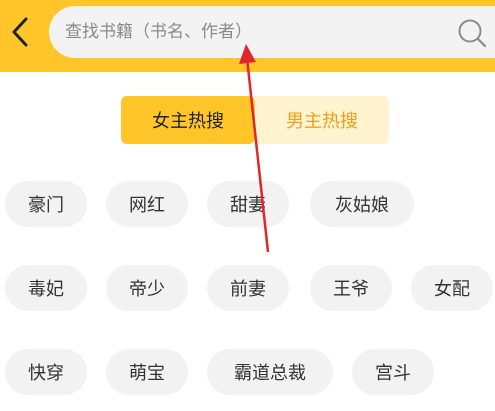 This screenshot has height=411, width=495. What do you see at coordinates (452, 288) in the screenshot?
I see `hot-tag: 女配` at bounding box center [452, 288].